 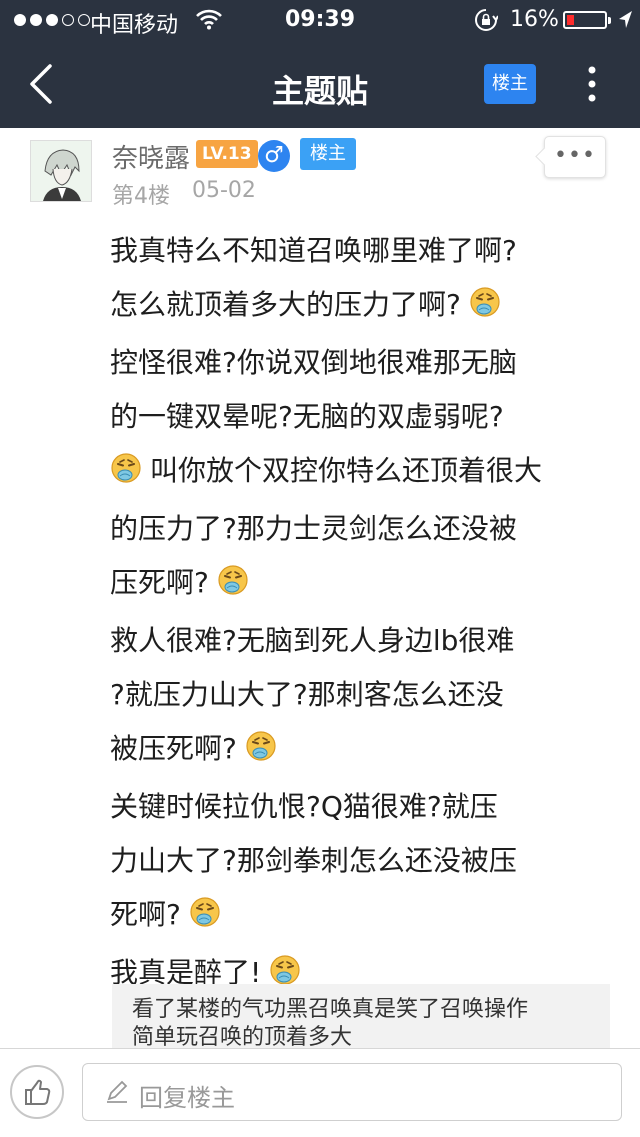 I want to click on content-line-text: 压死啊?, so click(x=159, y=582).